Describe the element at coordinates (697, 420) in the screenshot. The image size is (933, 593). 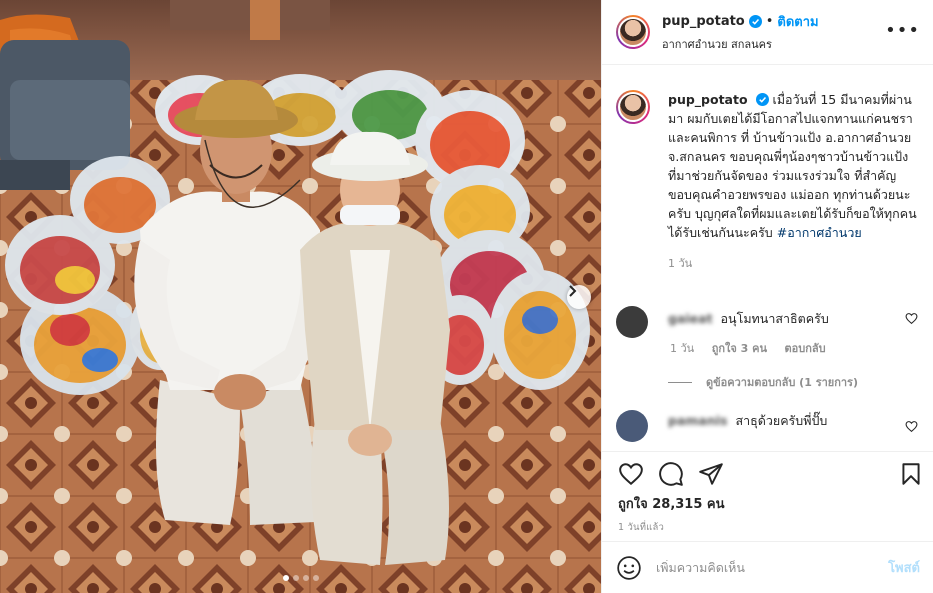
I see `comment-username: pamanis` at that location.